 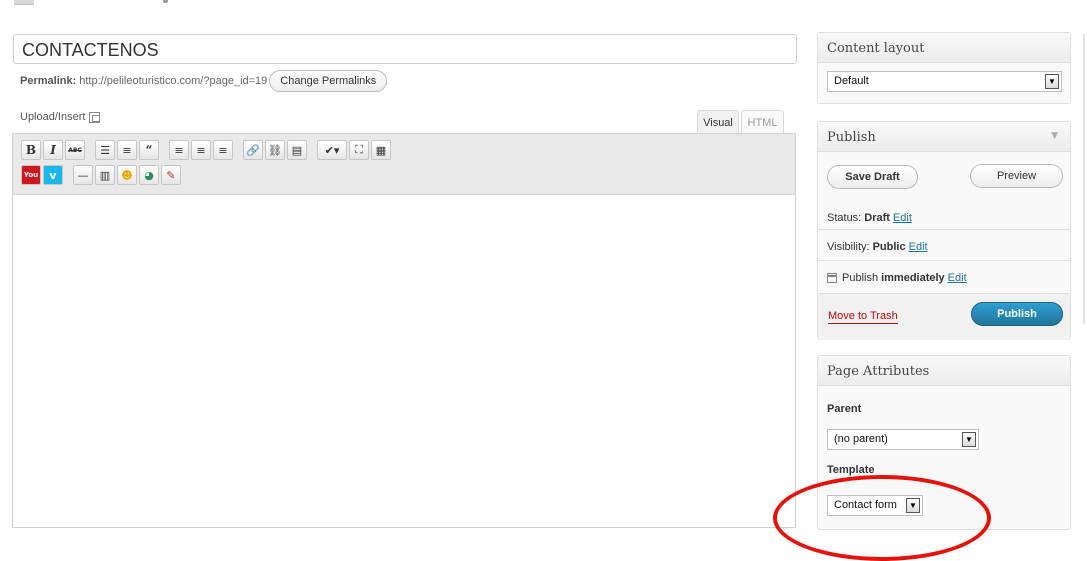 What do you see at coordinates (127, 175) in the screenshot?
I see `emoticon-icon: ☻` at bounding box center [127, 175].